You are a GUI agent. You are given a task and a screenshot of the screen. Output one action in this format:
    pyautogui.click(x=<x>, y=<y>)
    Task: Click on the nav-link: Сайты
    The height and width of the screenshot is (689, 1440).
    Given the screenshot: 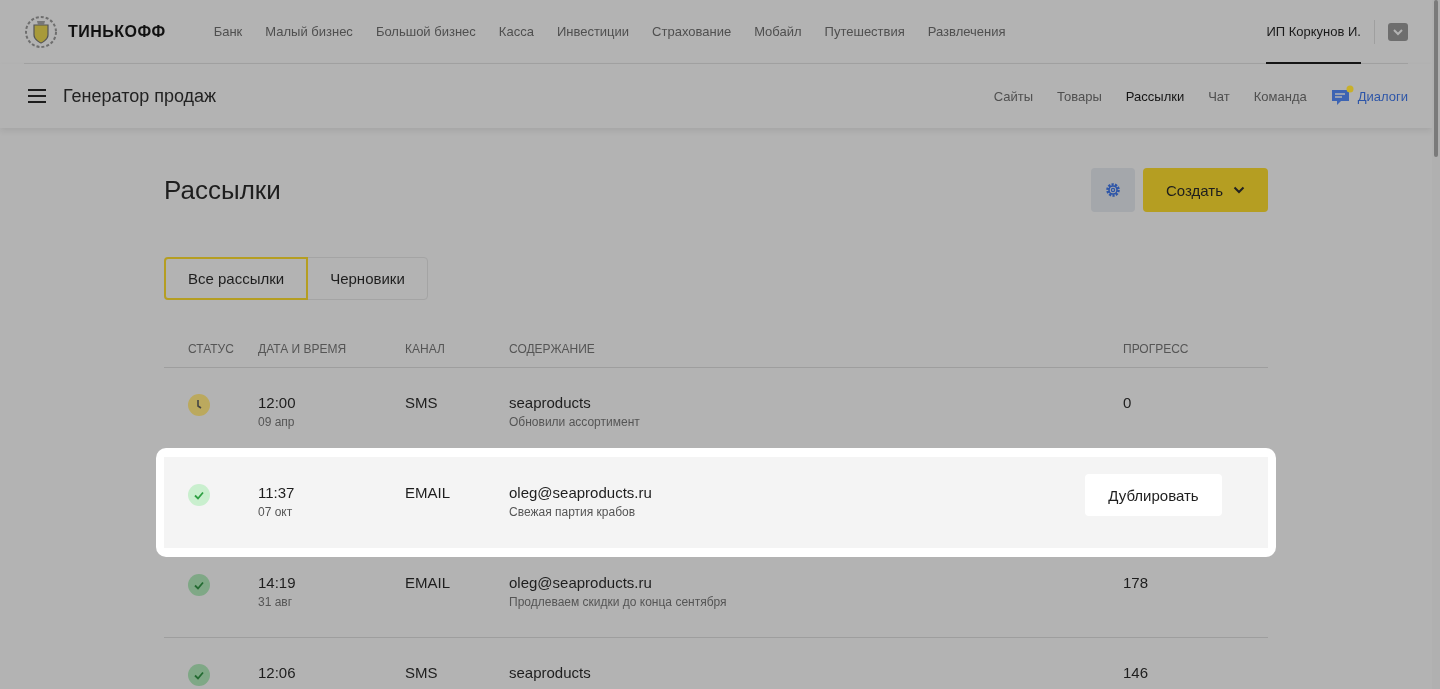 What is the action you would take?
    pyautogui.click(x=1013, y=96)
    